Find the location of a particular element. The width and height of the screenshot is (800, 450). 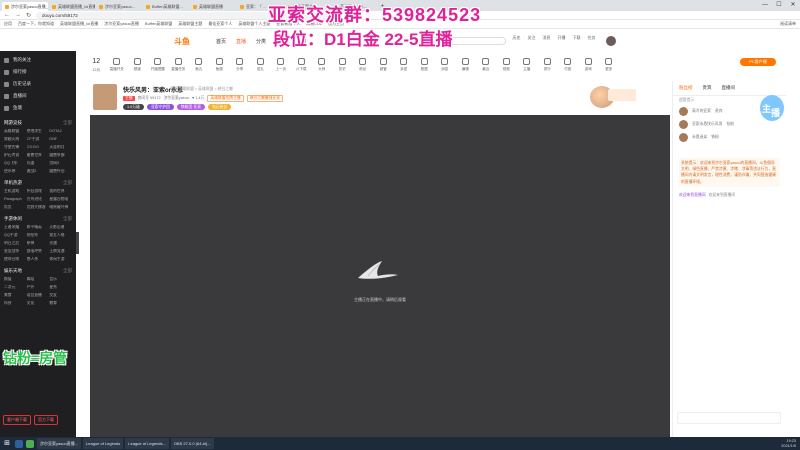

reload-icon: ↻ is located at coordinates (28, 15).